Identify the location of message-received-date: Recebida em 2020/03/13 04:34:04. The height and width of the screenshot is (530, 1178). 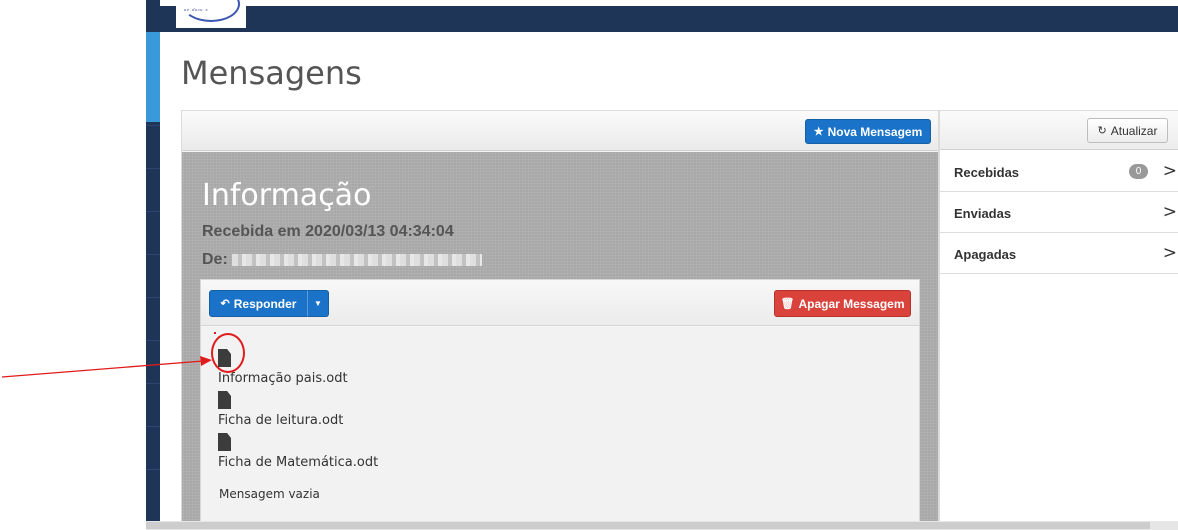
(328, 231).